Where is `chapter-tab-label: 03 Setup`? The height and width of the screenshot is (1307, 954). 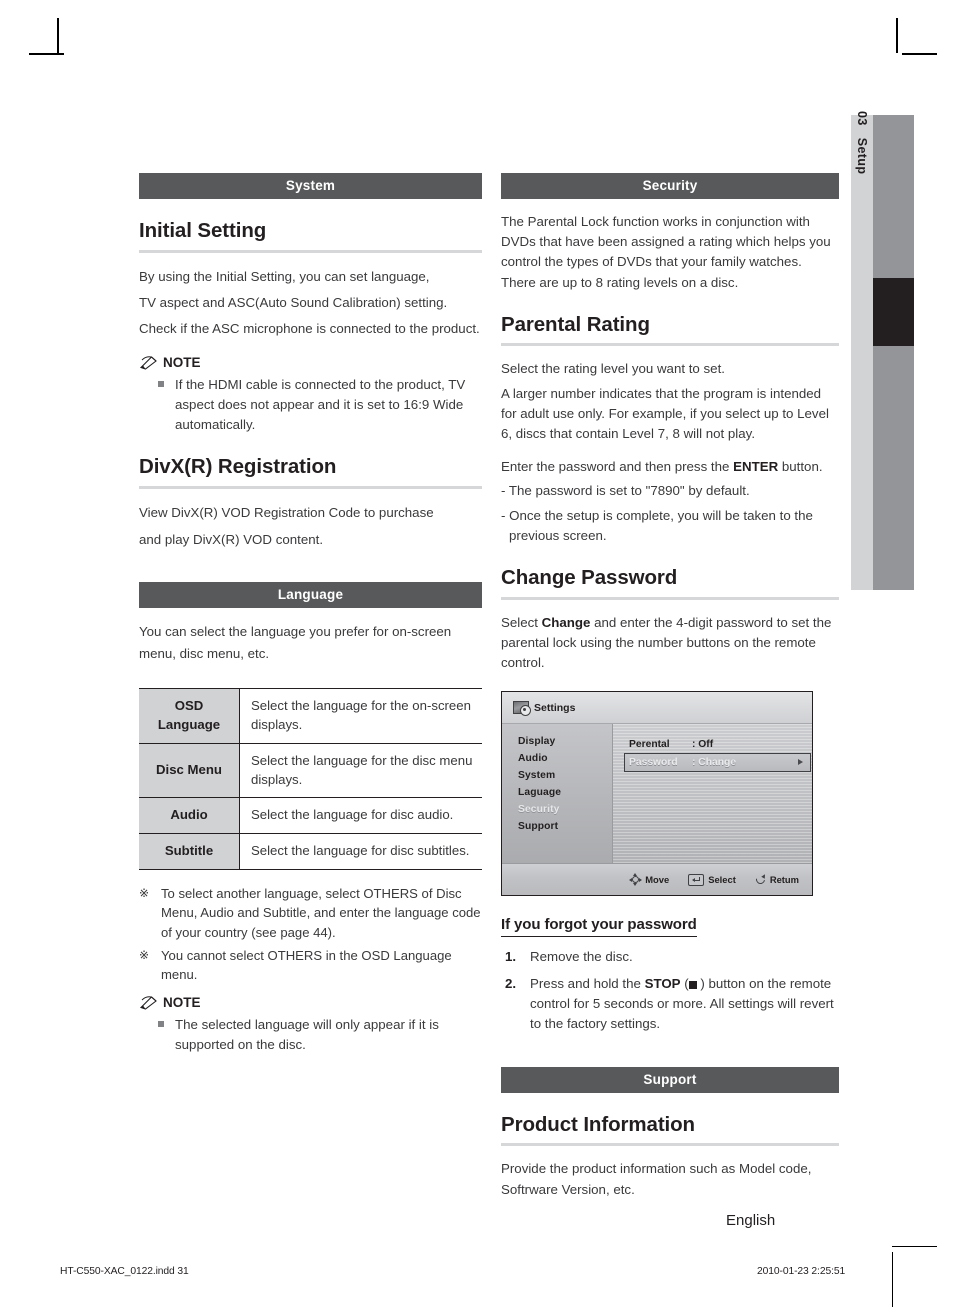
chapter-tab-label: 03 Setup is located at coordinates (862, 186).